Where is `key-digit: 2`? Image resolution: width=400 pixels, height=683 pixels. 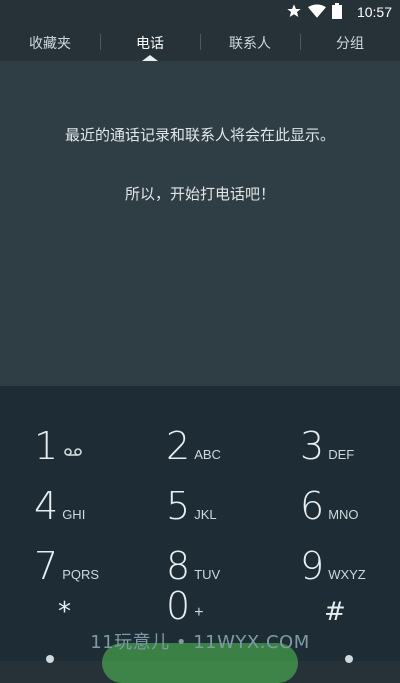 key-digit: 2 is located at coordinates (178, 446).